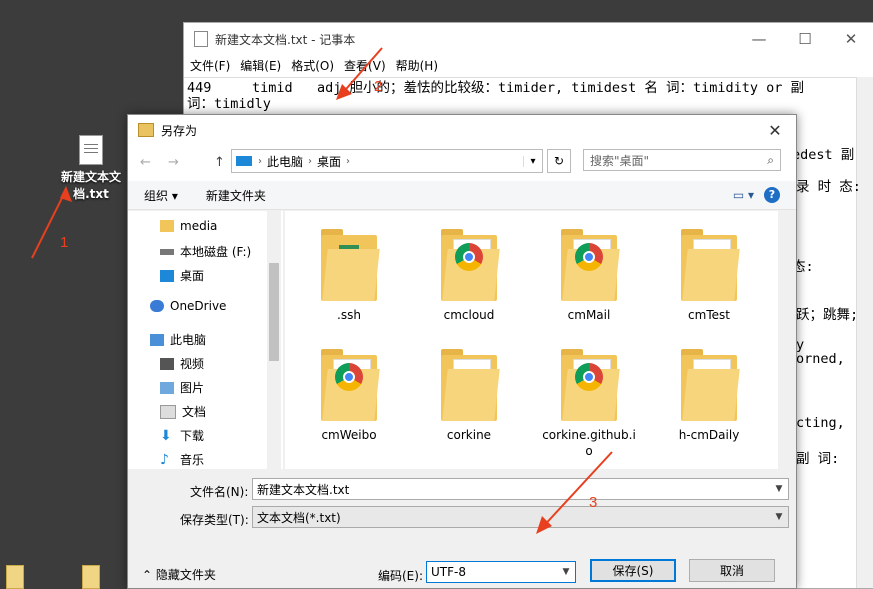  What do you see at coordinates (732, 570) in the screenshot?
I see `cancel-button: 取消` at bounding box center [732, 570].